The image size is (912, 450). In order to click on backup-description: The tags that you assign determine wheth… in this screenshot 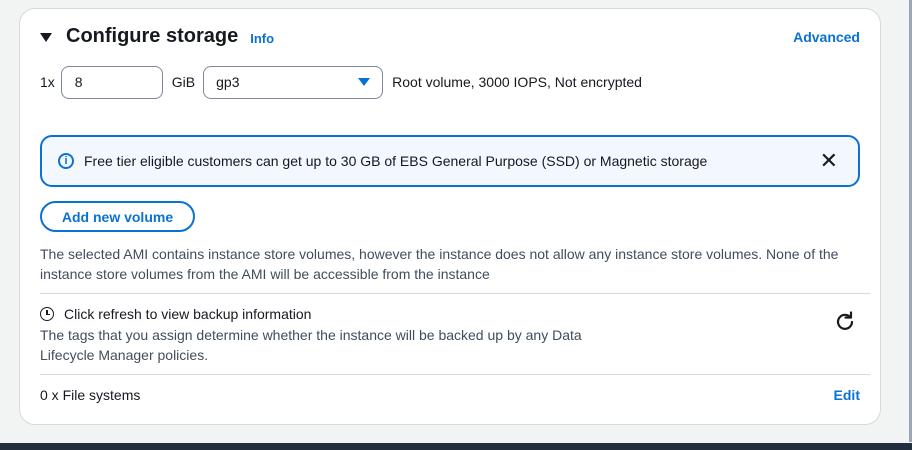, I will do `click(311, 345)`.